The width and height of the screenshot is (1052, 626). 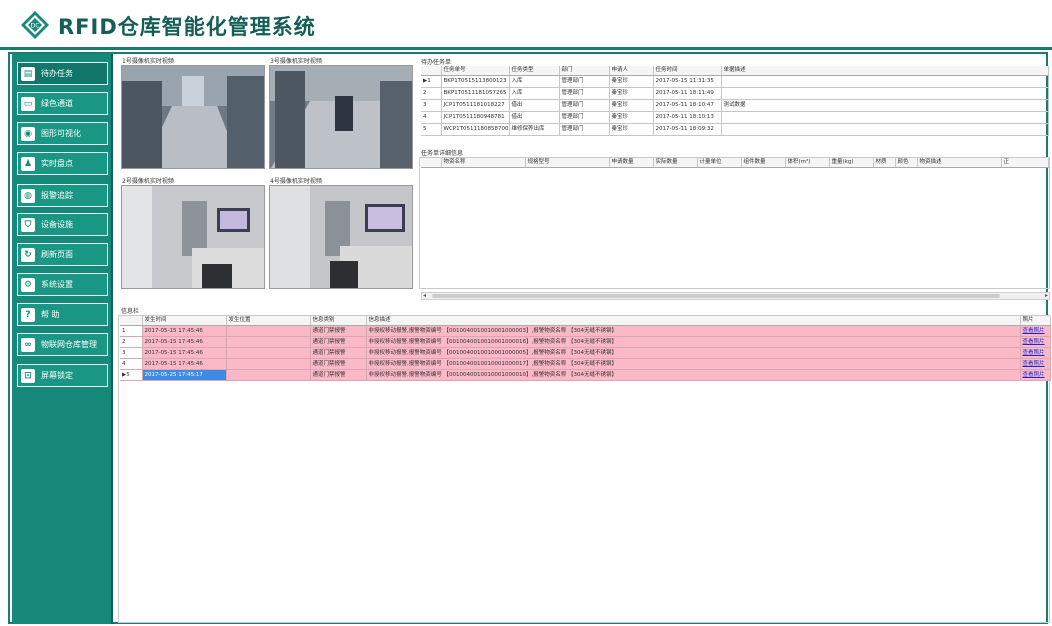 What do you see at coordinates (62, 375) in the screenshot?
I see `sidebar-item-lock-screen: ⊡ 屏幕锁定` at bounding box center [62, 375].